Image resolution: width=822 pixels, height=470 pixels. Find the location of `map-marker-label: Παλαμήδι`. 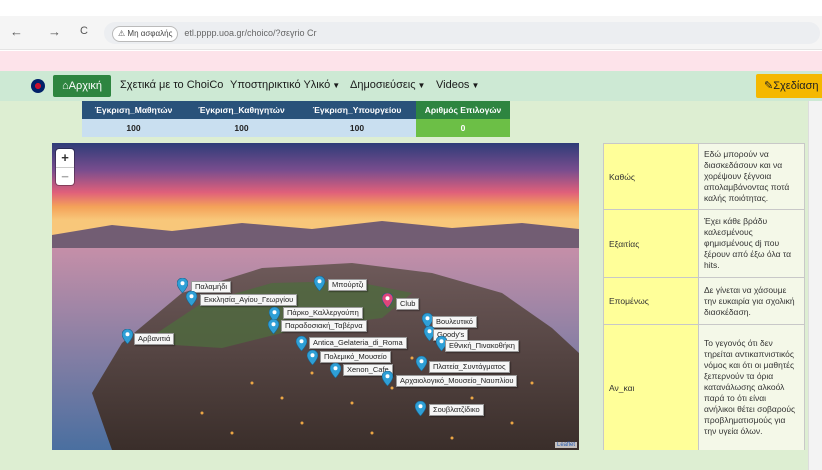

map-marker-label: Παλαμήδι is located at coordinates (211, 287).